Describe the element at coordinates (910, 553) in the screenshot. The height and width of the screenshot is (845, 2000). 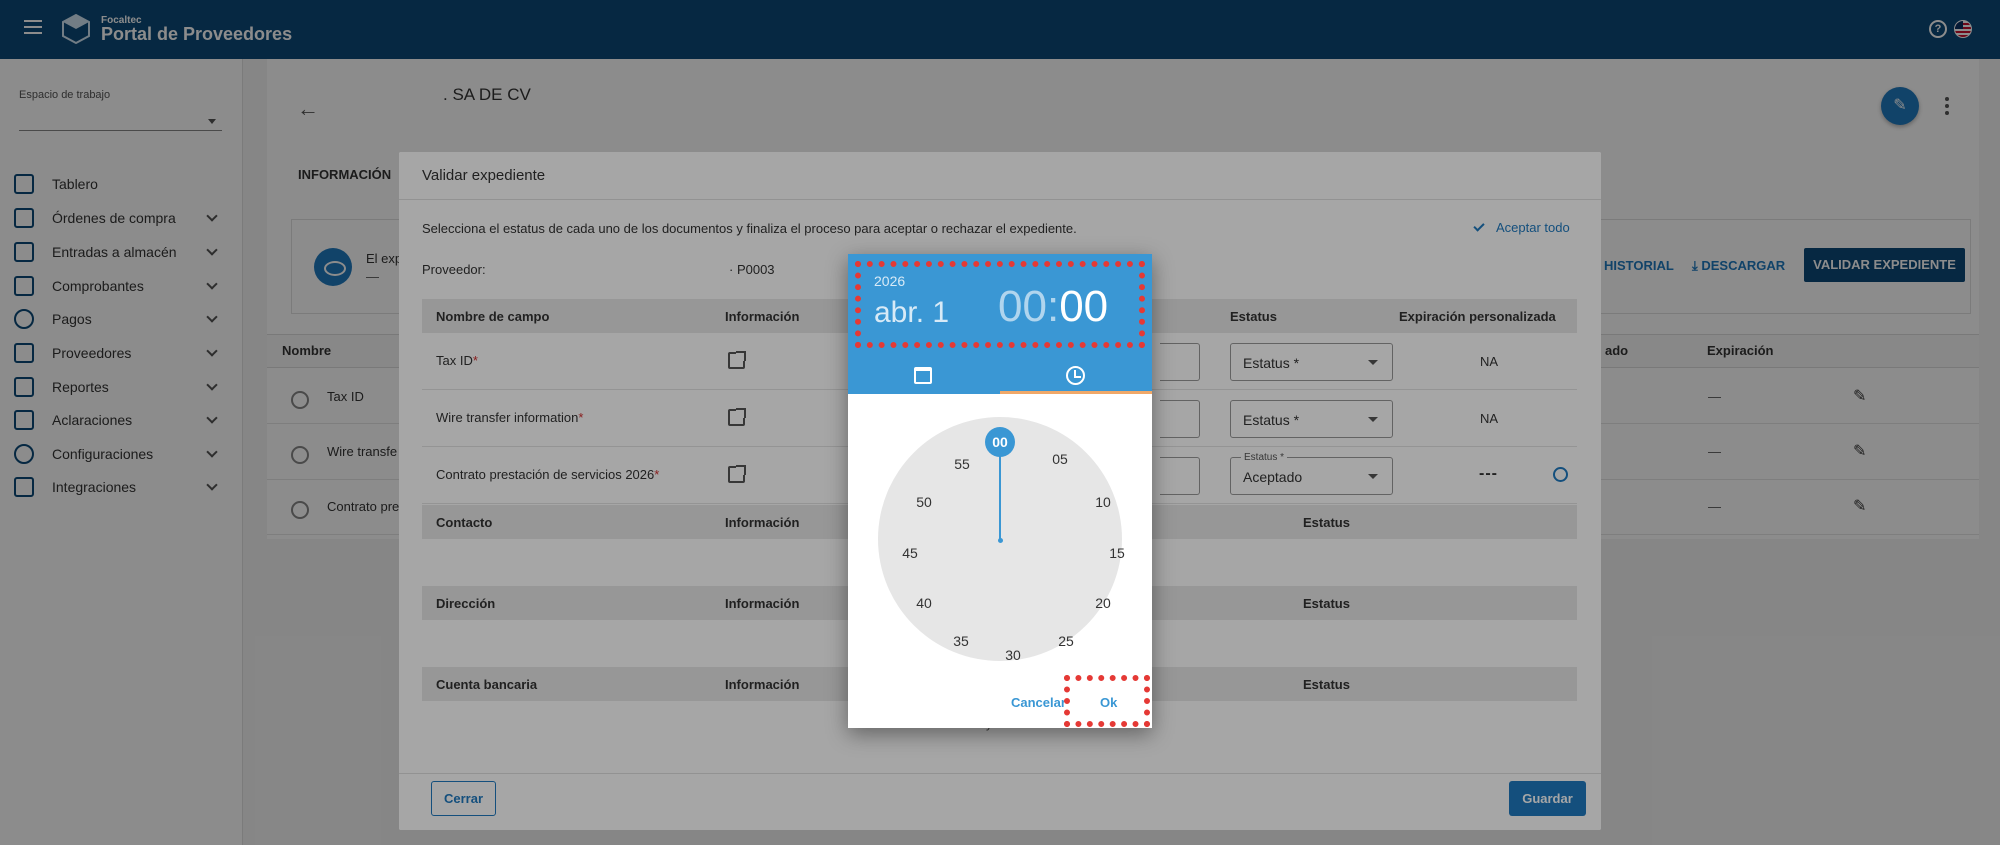
I see `clock-number: 45` at that location.